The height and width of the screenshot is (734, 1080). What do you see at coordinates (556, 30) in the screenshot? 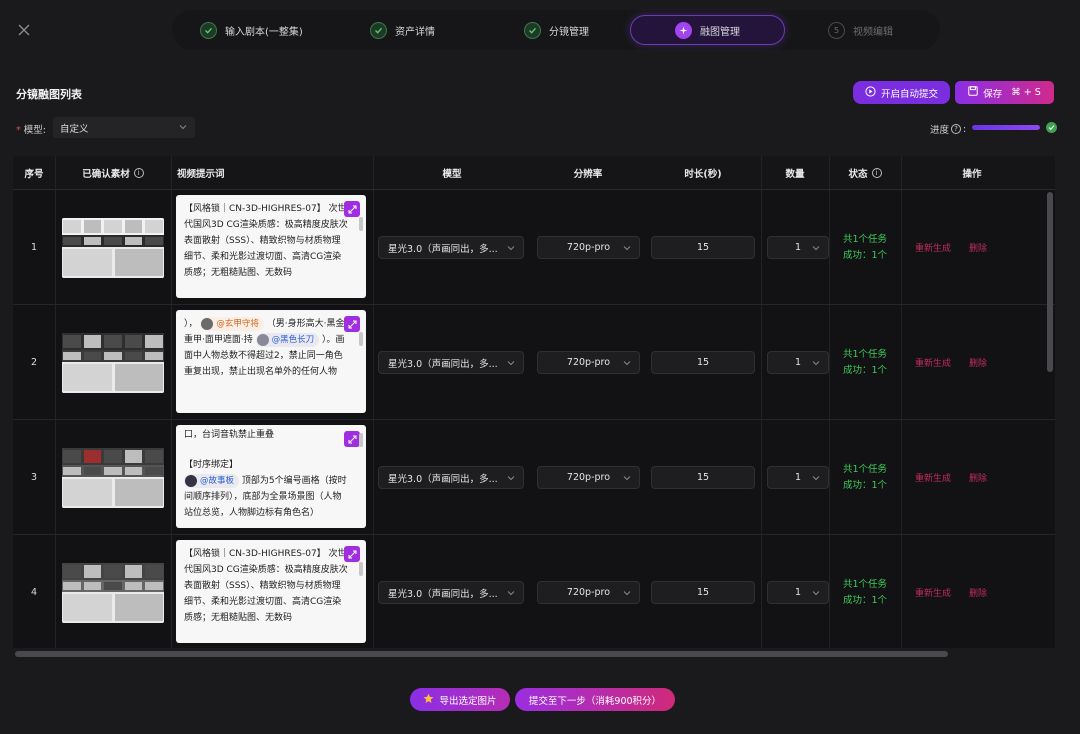
I see `step-storyboard-management: 分镜管理` at bounding box center [556, 30].